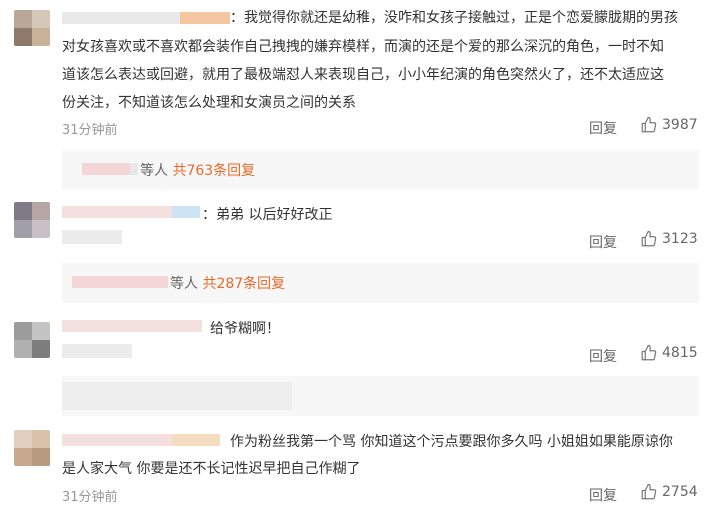 This screenshot has width=720, height=505. Describe the element at coordinates (211, 469) in the screenshot. I see `comment-text-line: 是人家大气 你要是还不长记性迟早把自己作糊了` at that location.